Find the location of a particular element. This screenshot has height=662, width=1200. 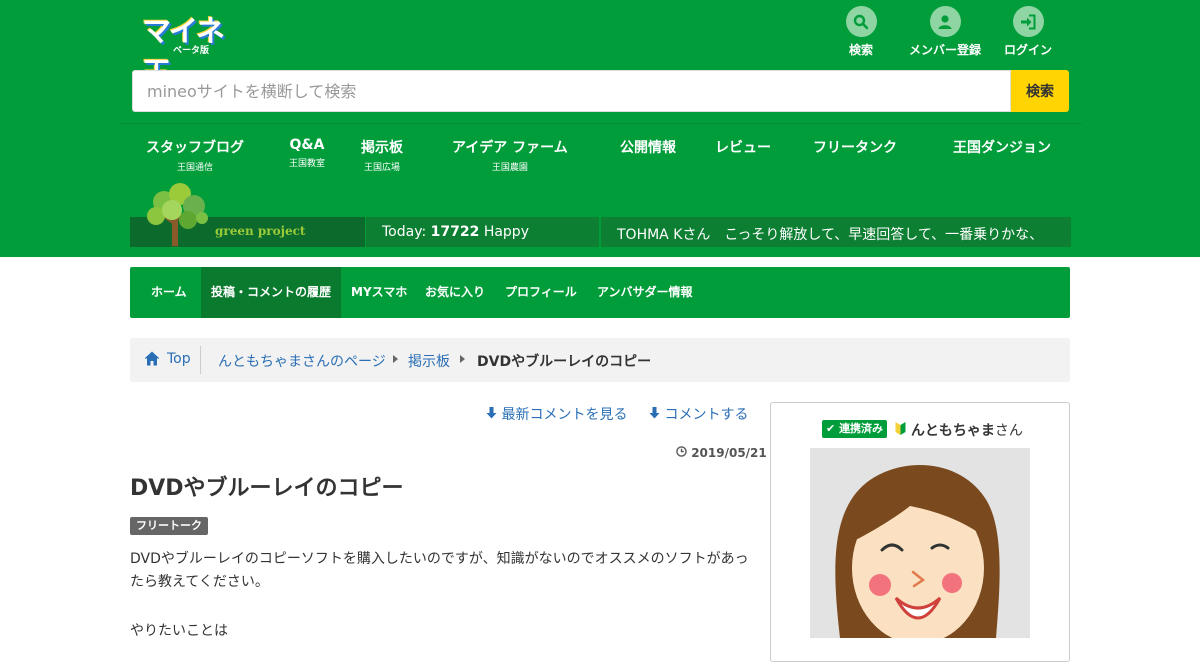

subnav-item-label: ホーム is located at coordinates (169, 292).